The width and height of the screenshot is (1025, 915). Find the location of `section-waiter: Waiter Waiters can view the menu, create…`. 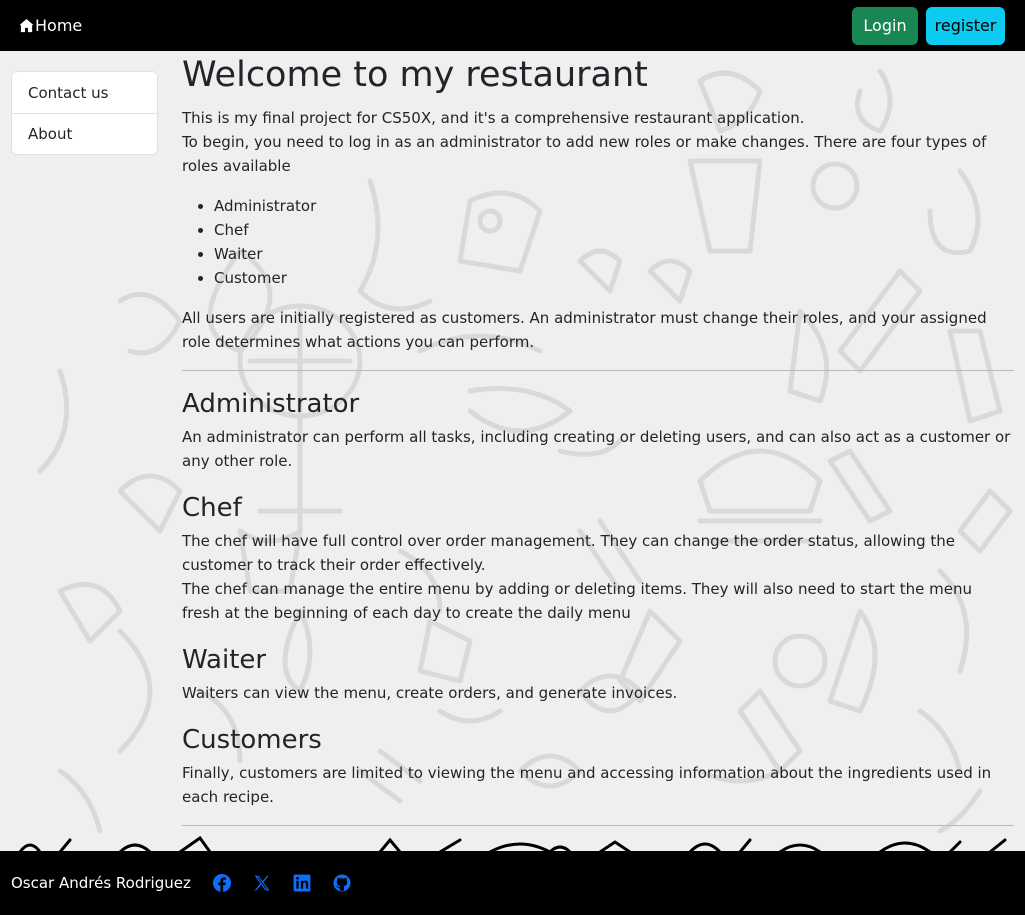

section-waiter: Waiter Waiters can view the menu, create… is located at coordinates (598, 675).